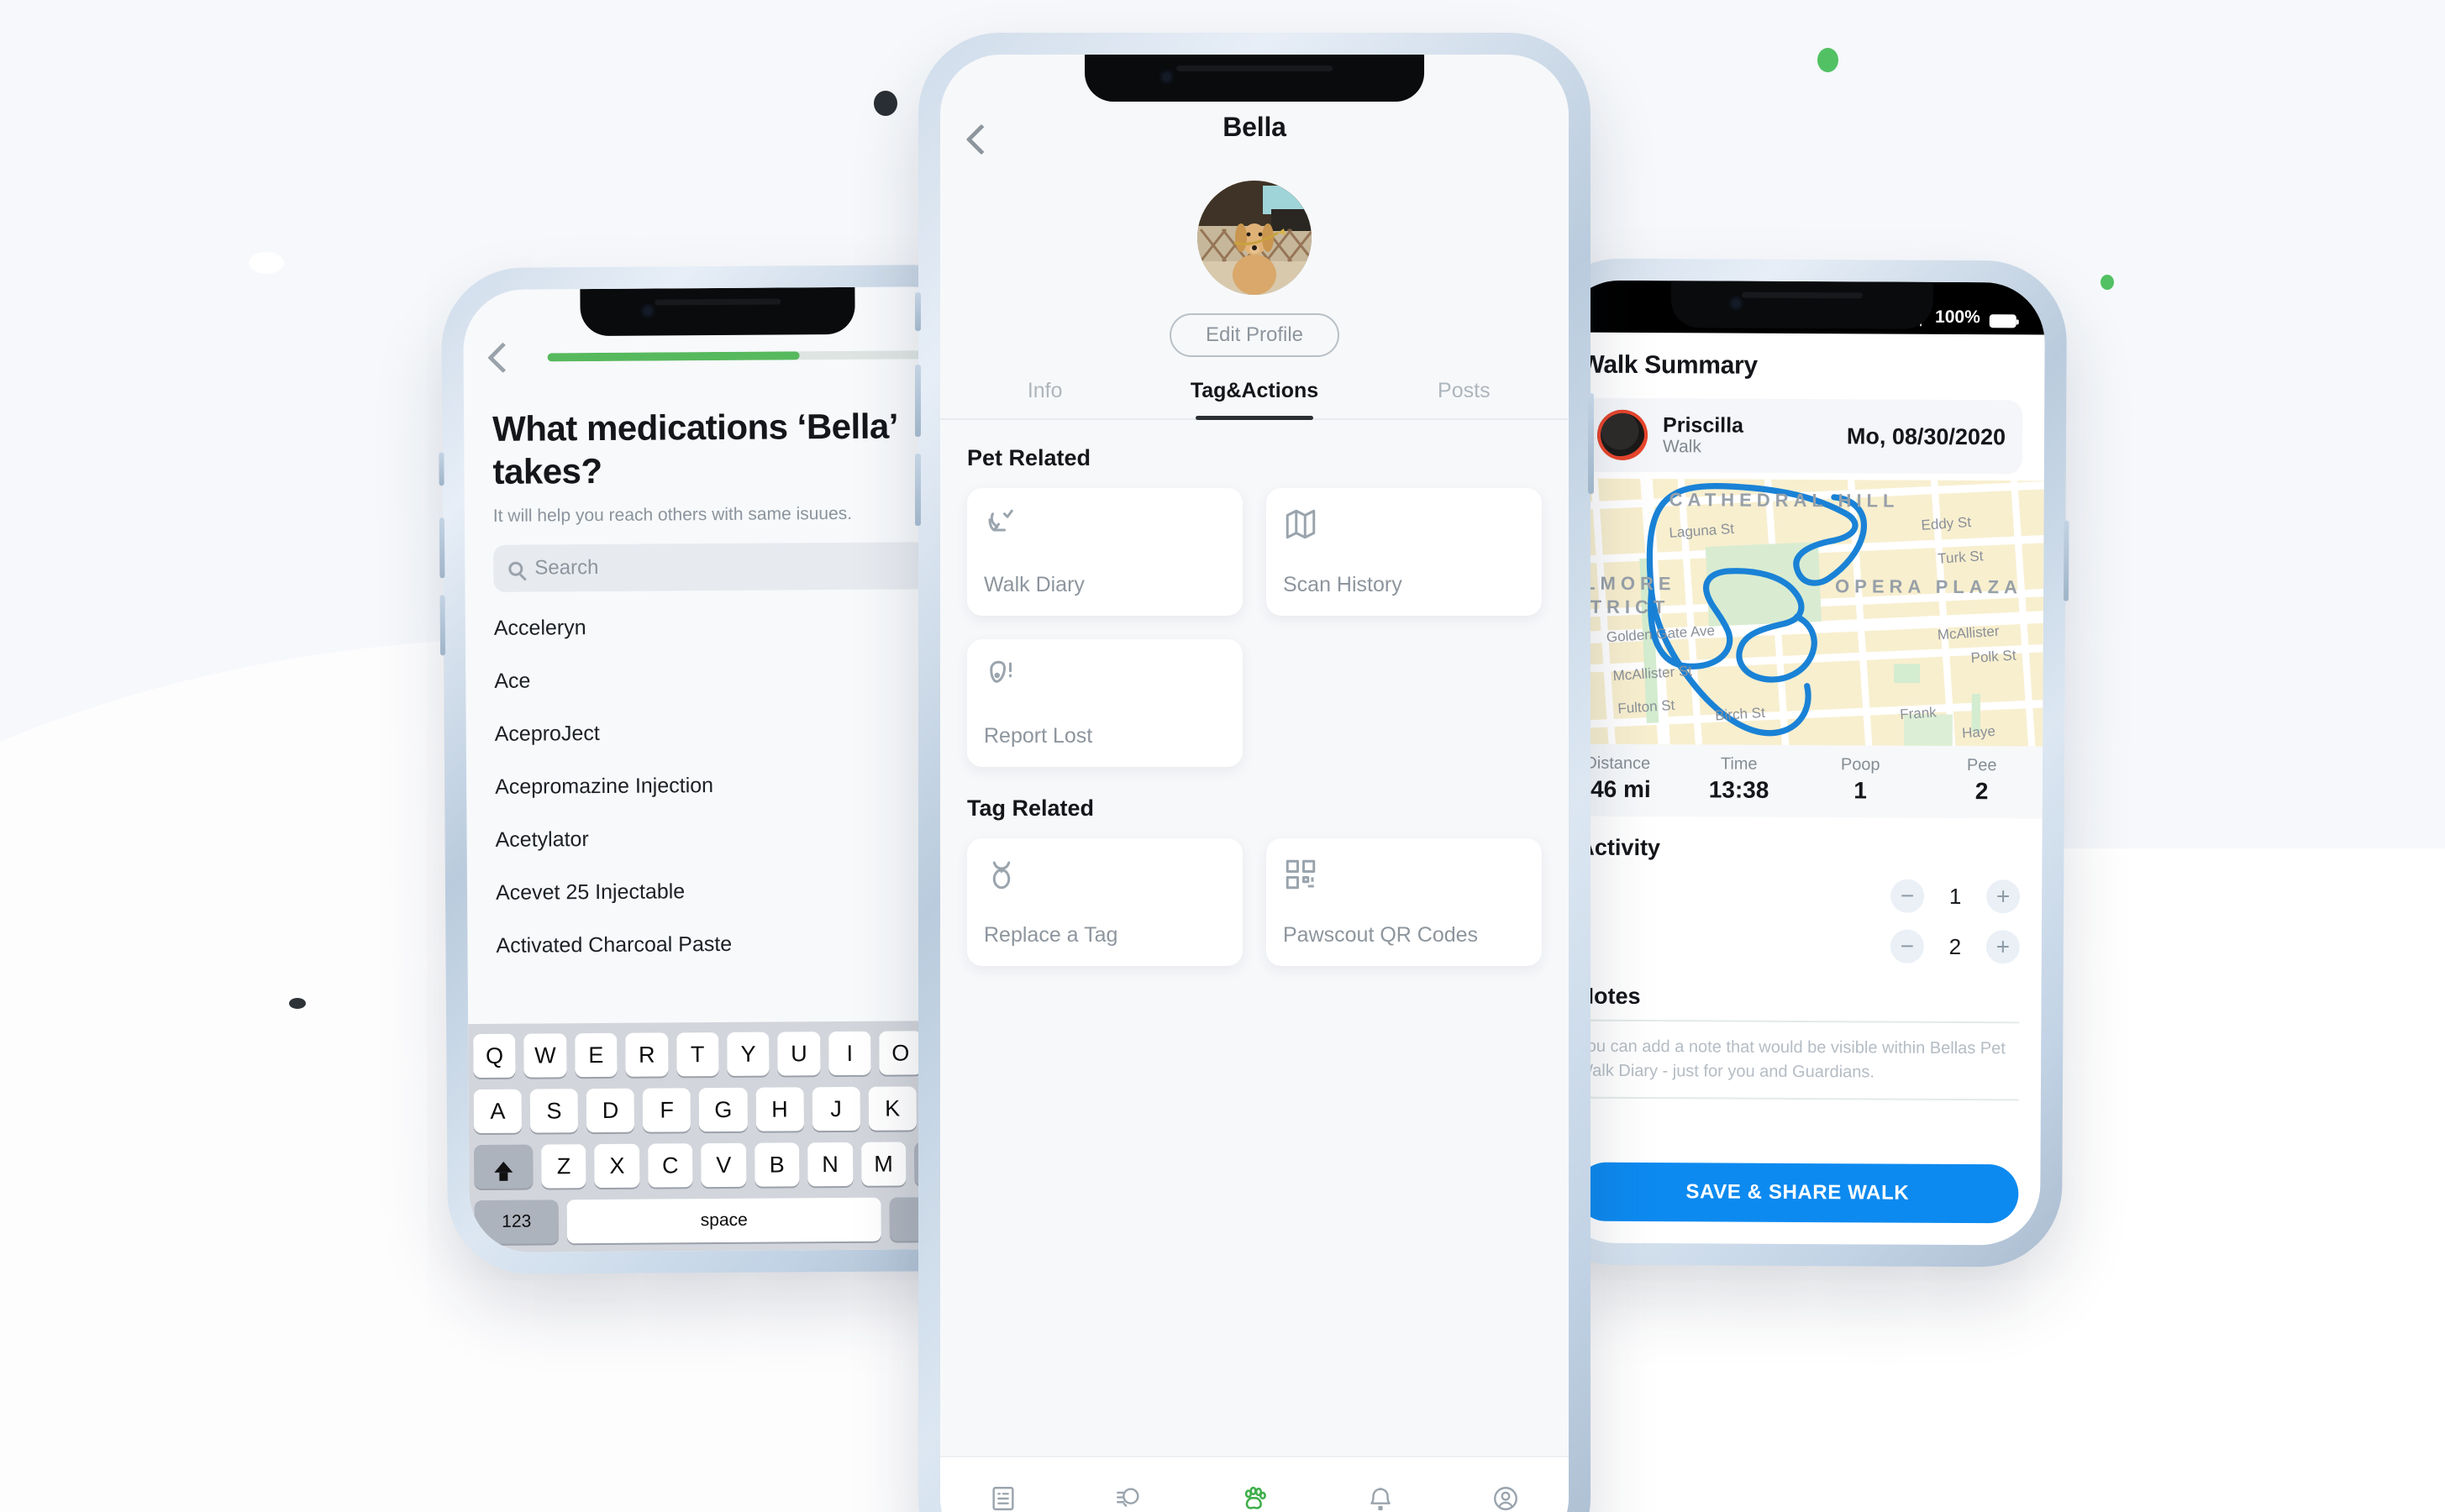  What do you see at coordinates (647, 1054) in the screenshot?
I see `key-r: R` at bounding box center [647, 1054].